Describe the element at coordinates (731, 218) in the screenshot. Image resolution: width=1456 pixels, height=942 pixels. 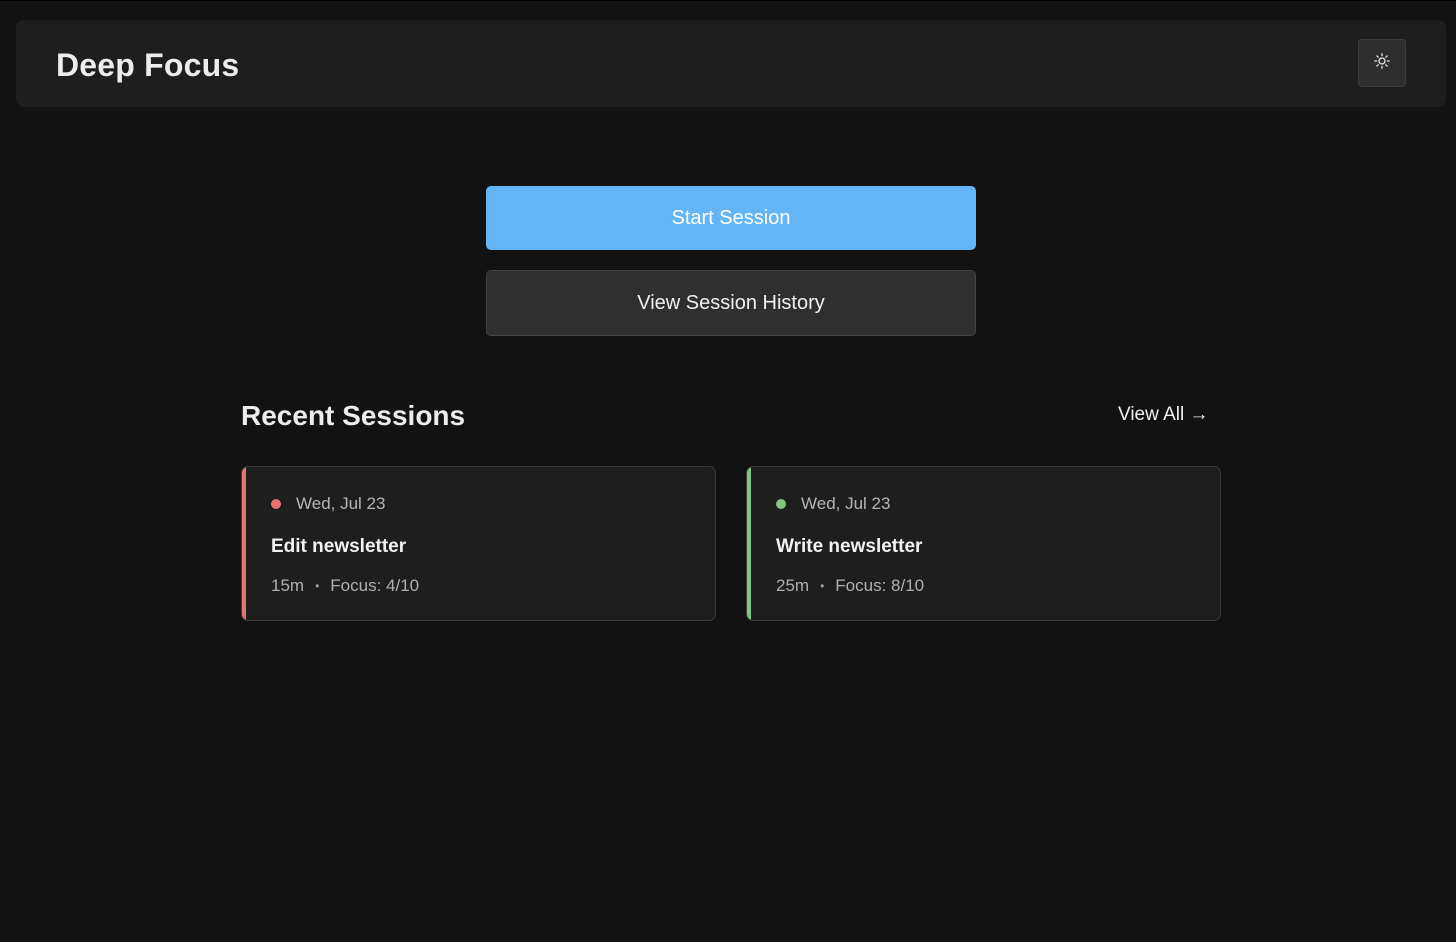
I see `start-session-button: Start Session` at that location.